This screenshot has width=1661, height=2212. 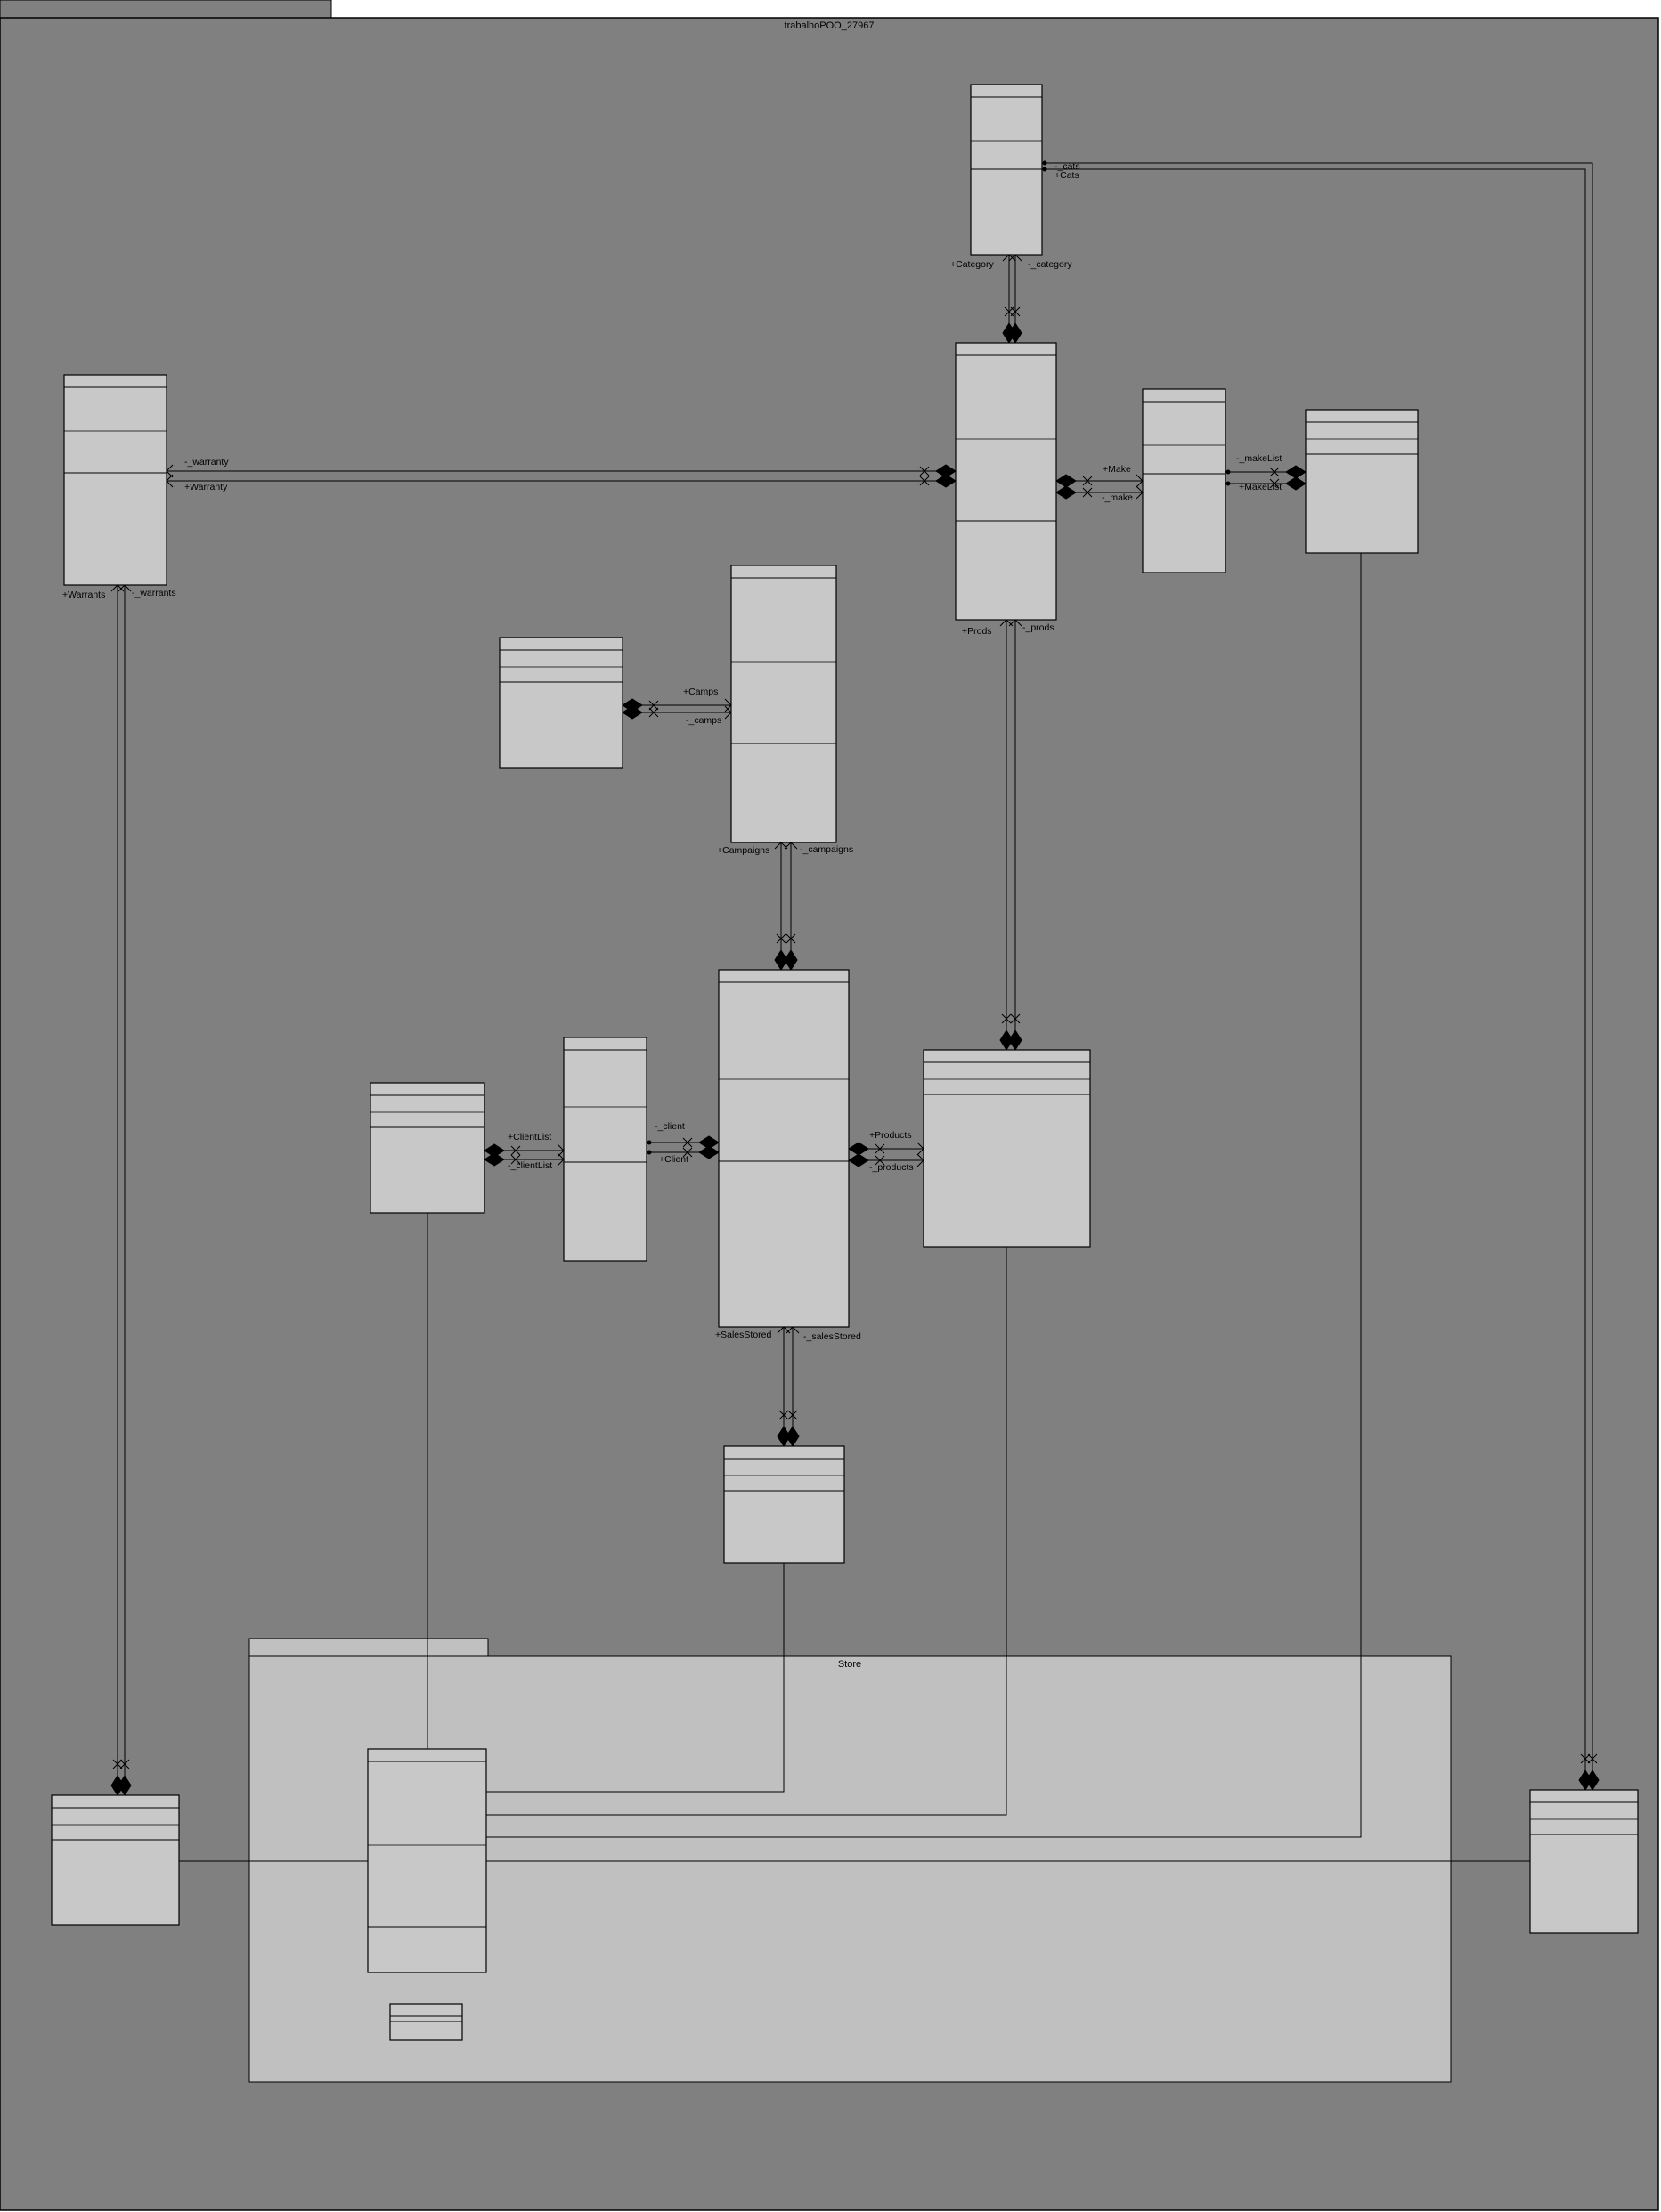 What do you see at coordinates (783, 704) in the screenshot?
I see `class-campaign` at bounding box center [783, 704].